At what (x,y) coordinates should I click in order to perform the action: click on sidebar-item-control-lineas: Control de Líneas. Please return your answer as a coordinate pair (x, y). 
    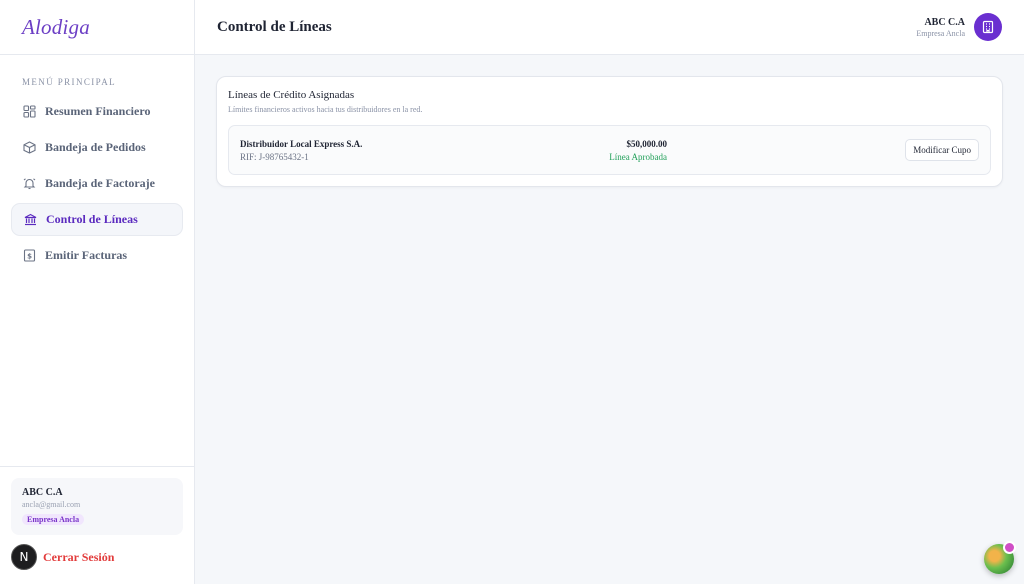
    Looking at the image, I should click on (97, 219).